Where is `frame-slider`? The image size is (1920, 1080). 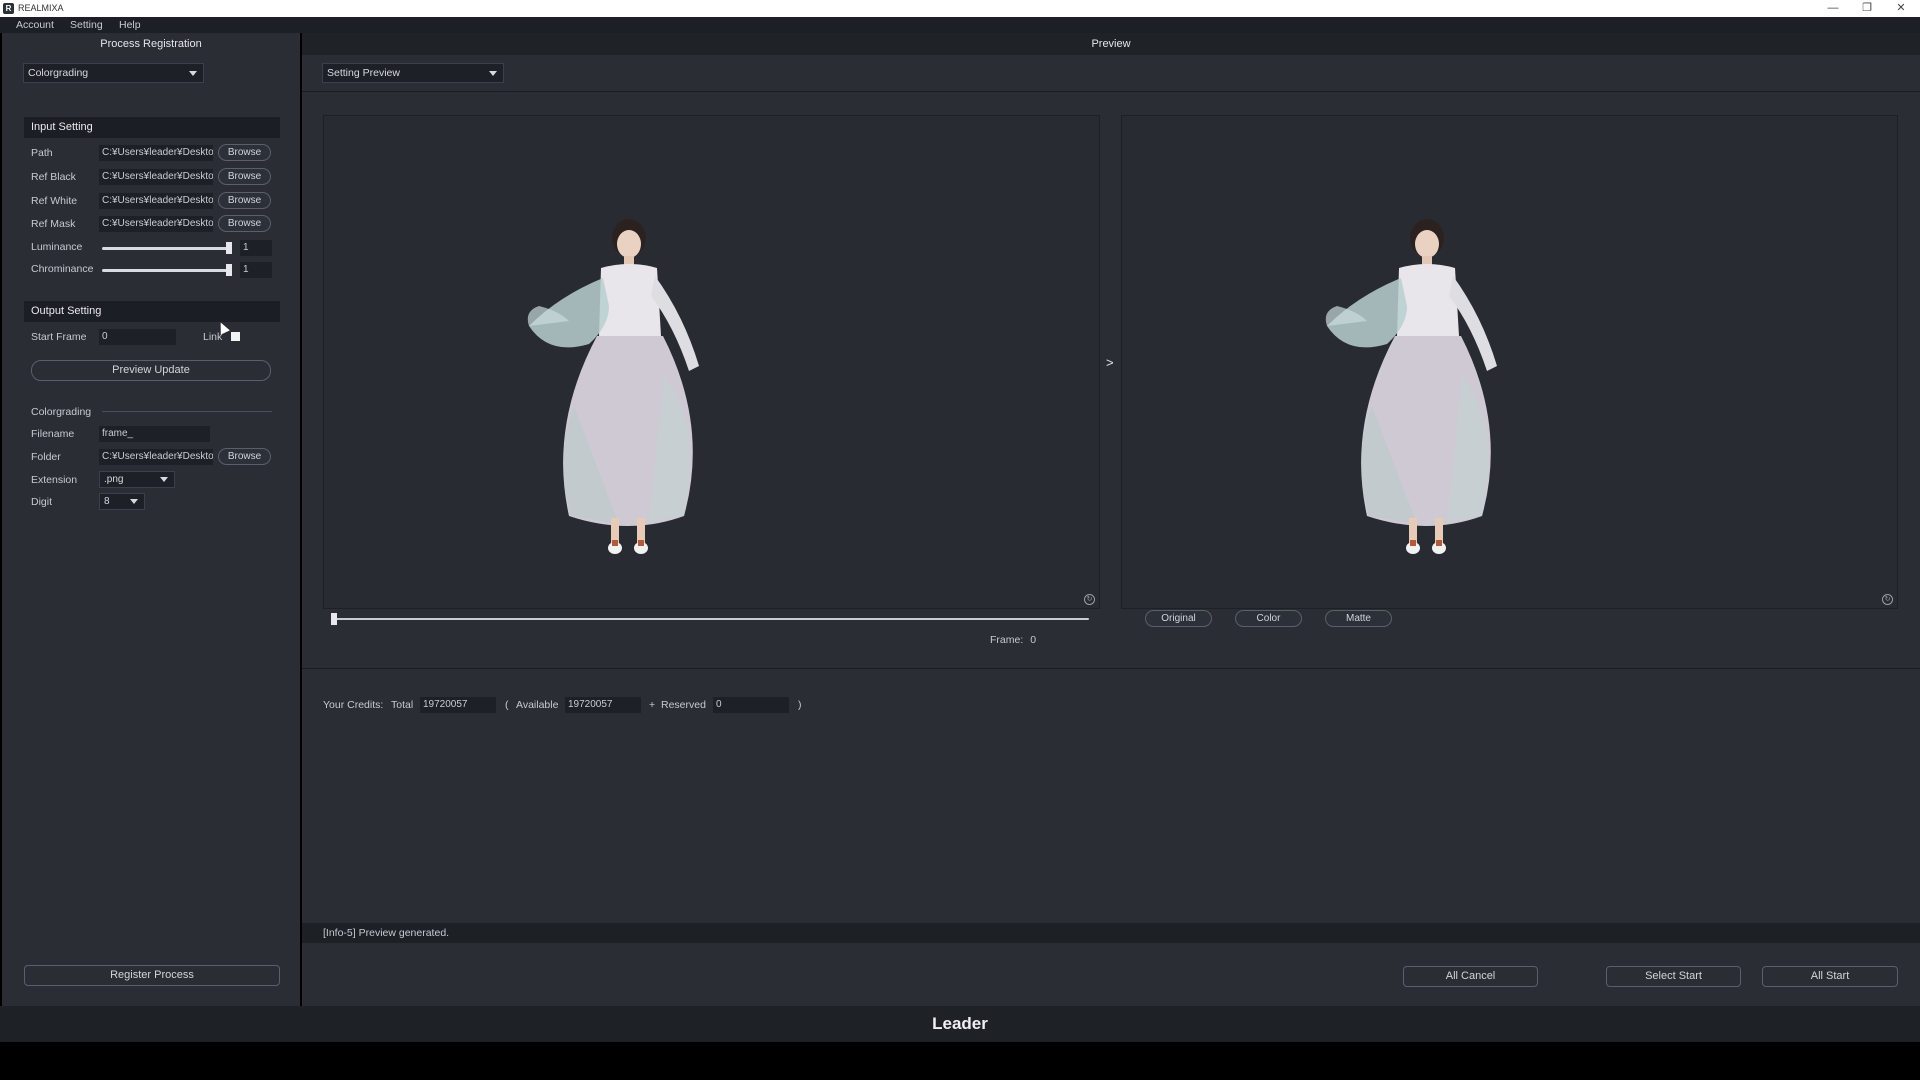
frame-slider is located at coordinates (710, 619).